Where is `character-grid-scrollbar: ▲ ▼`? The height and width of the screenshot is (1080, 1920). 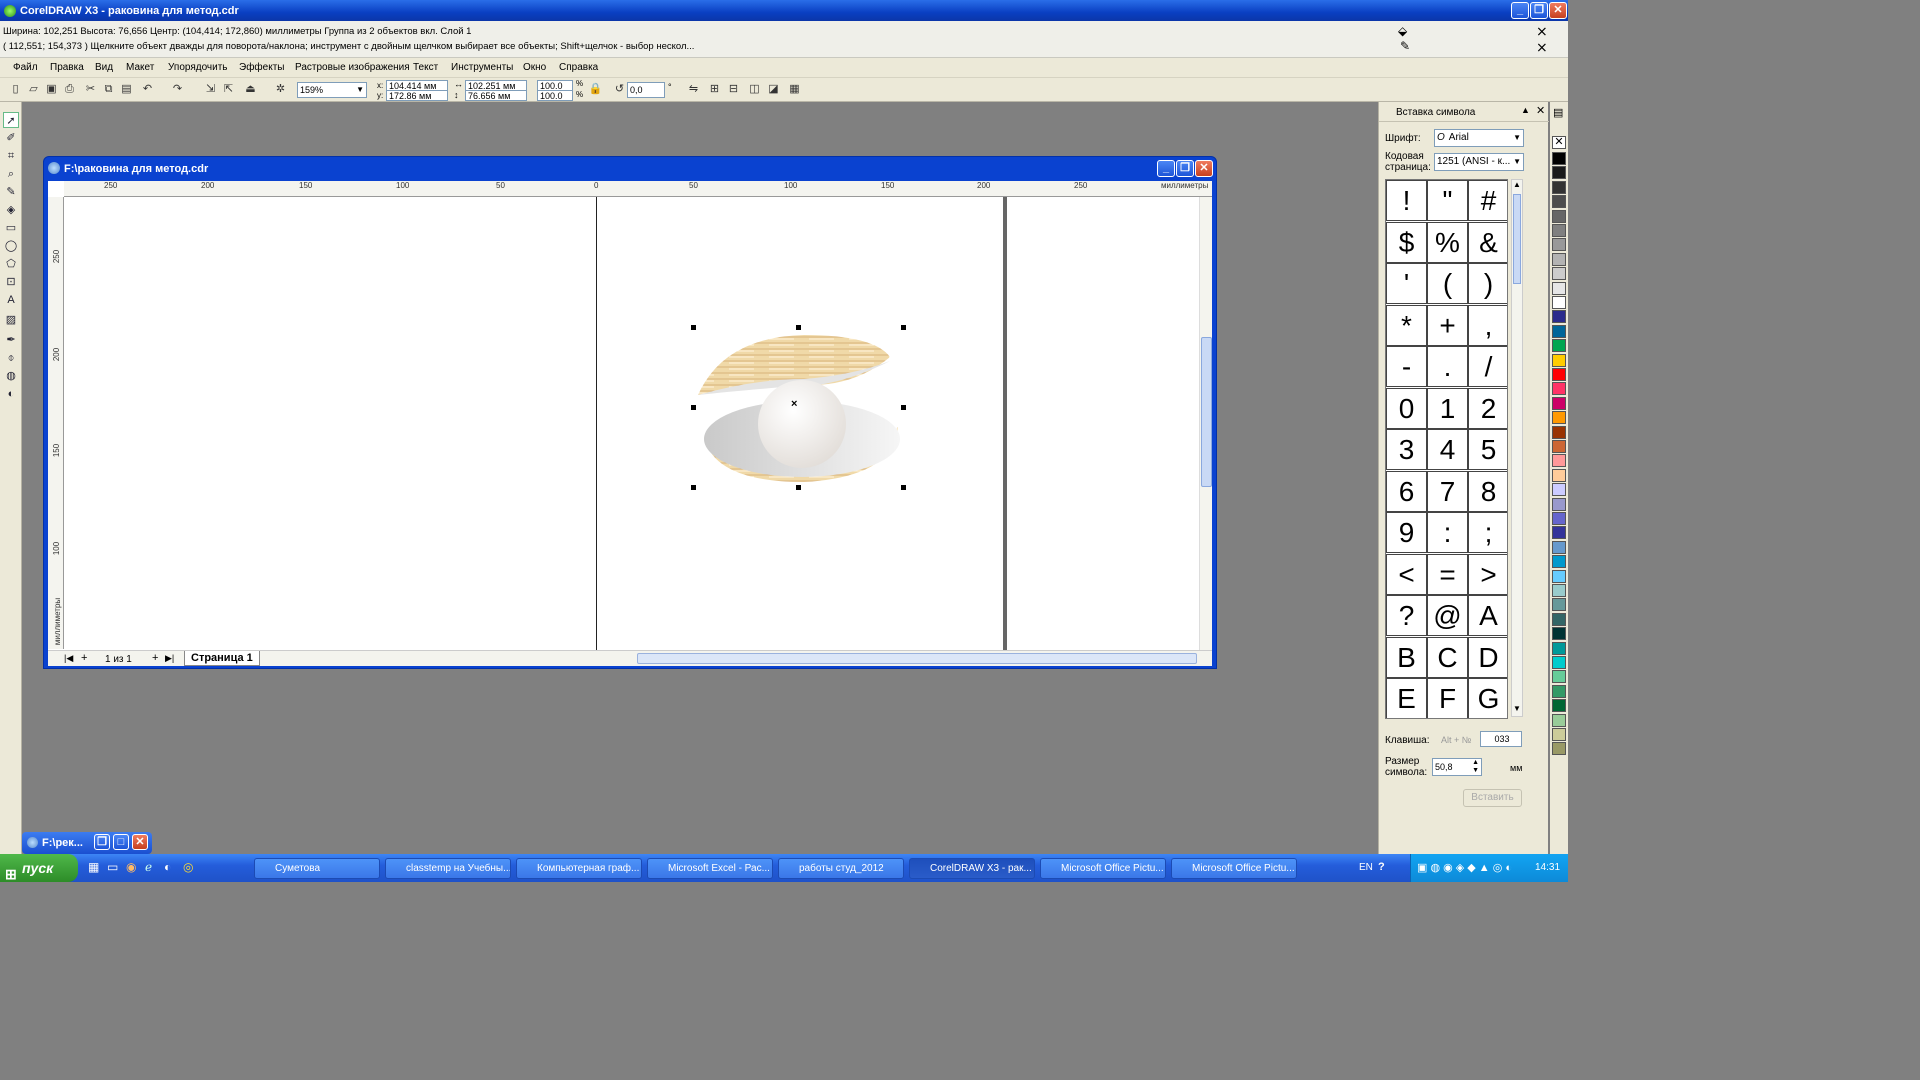 character-grid-scrollbar: ▲ ▼ is located at coordinates (1517, 448).